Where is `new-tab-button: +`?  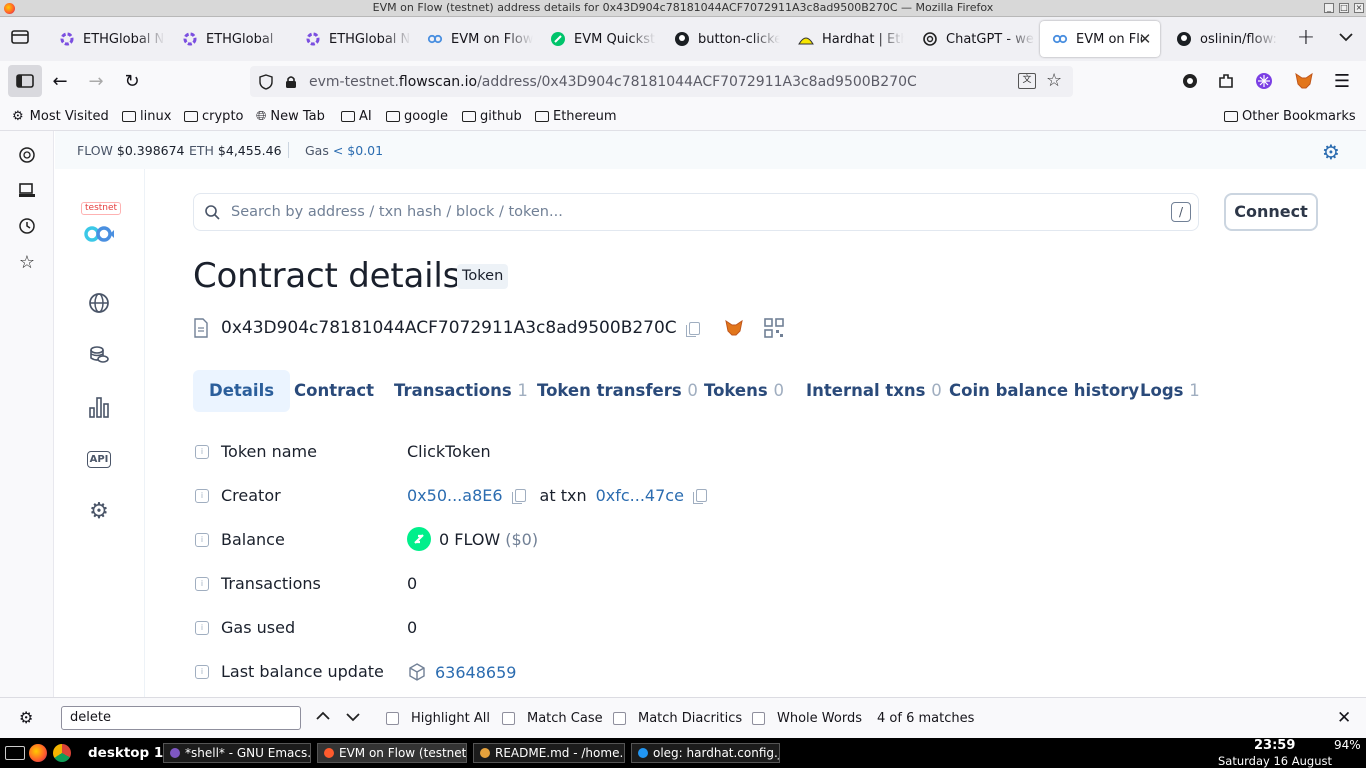 new-tab-button: + is located at coordinates (1306, 37).